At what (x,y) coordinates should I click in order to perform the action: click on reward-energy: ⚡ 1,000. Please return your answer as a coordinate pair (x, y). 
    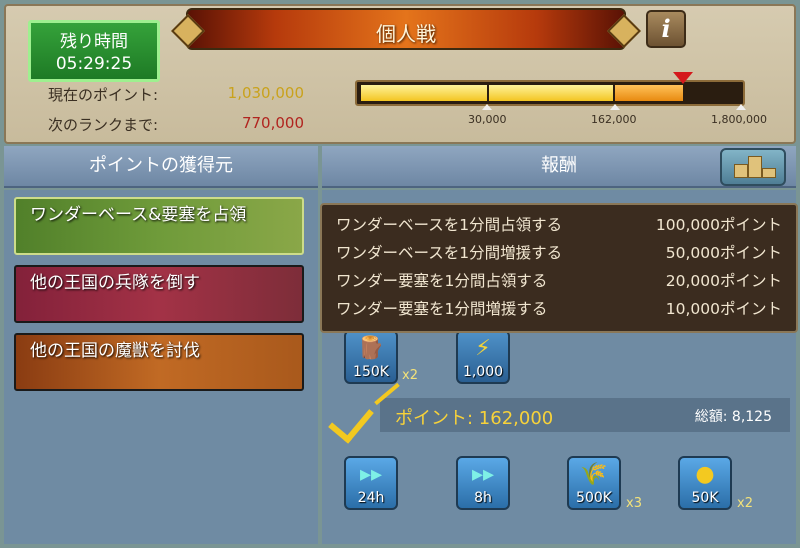
    Looking at the image, I should click on (483, 357).